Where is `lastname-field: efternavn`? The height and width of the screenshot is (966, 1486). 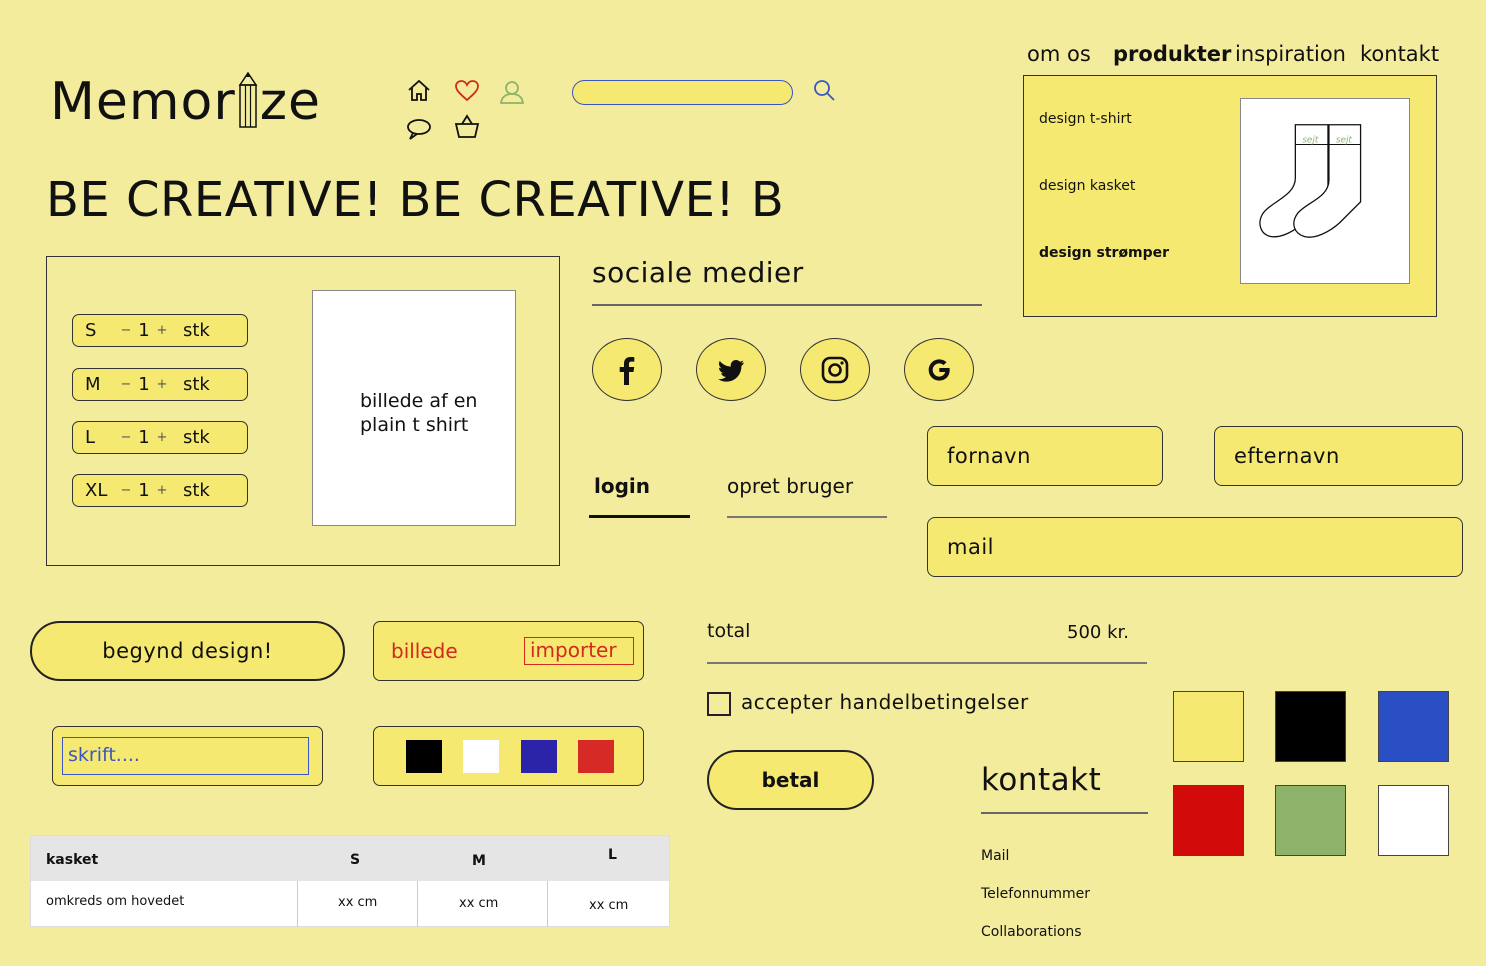 lastname-field: efternavn is located at coordinates (1338, 456).